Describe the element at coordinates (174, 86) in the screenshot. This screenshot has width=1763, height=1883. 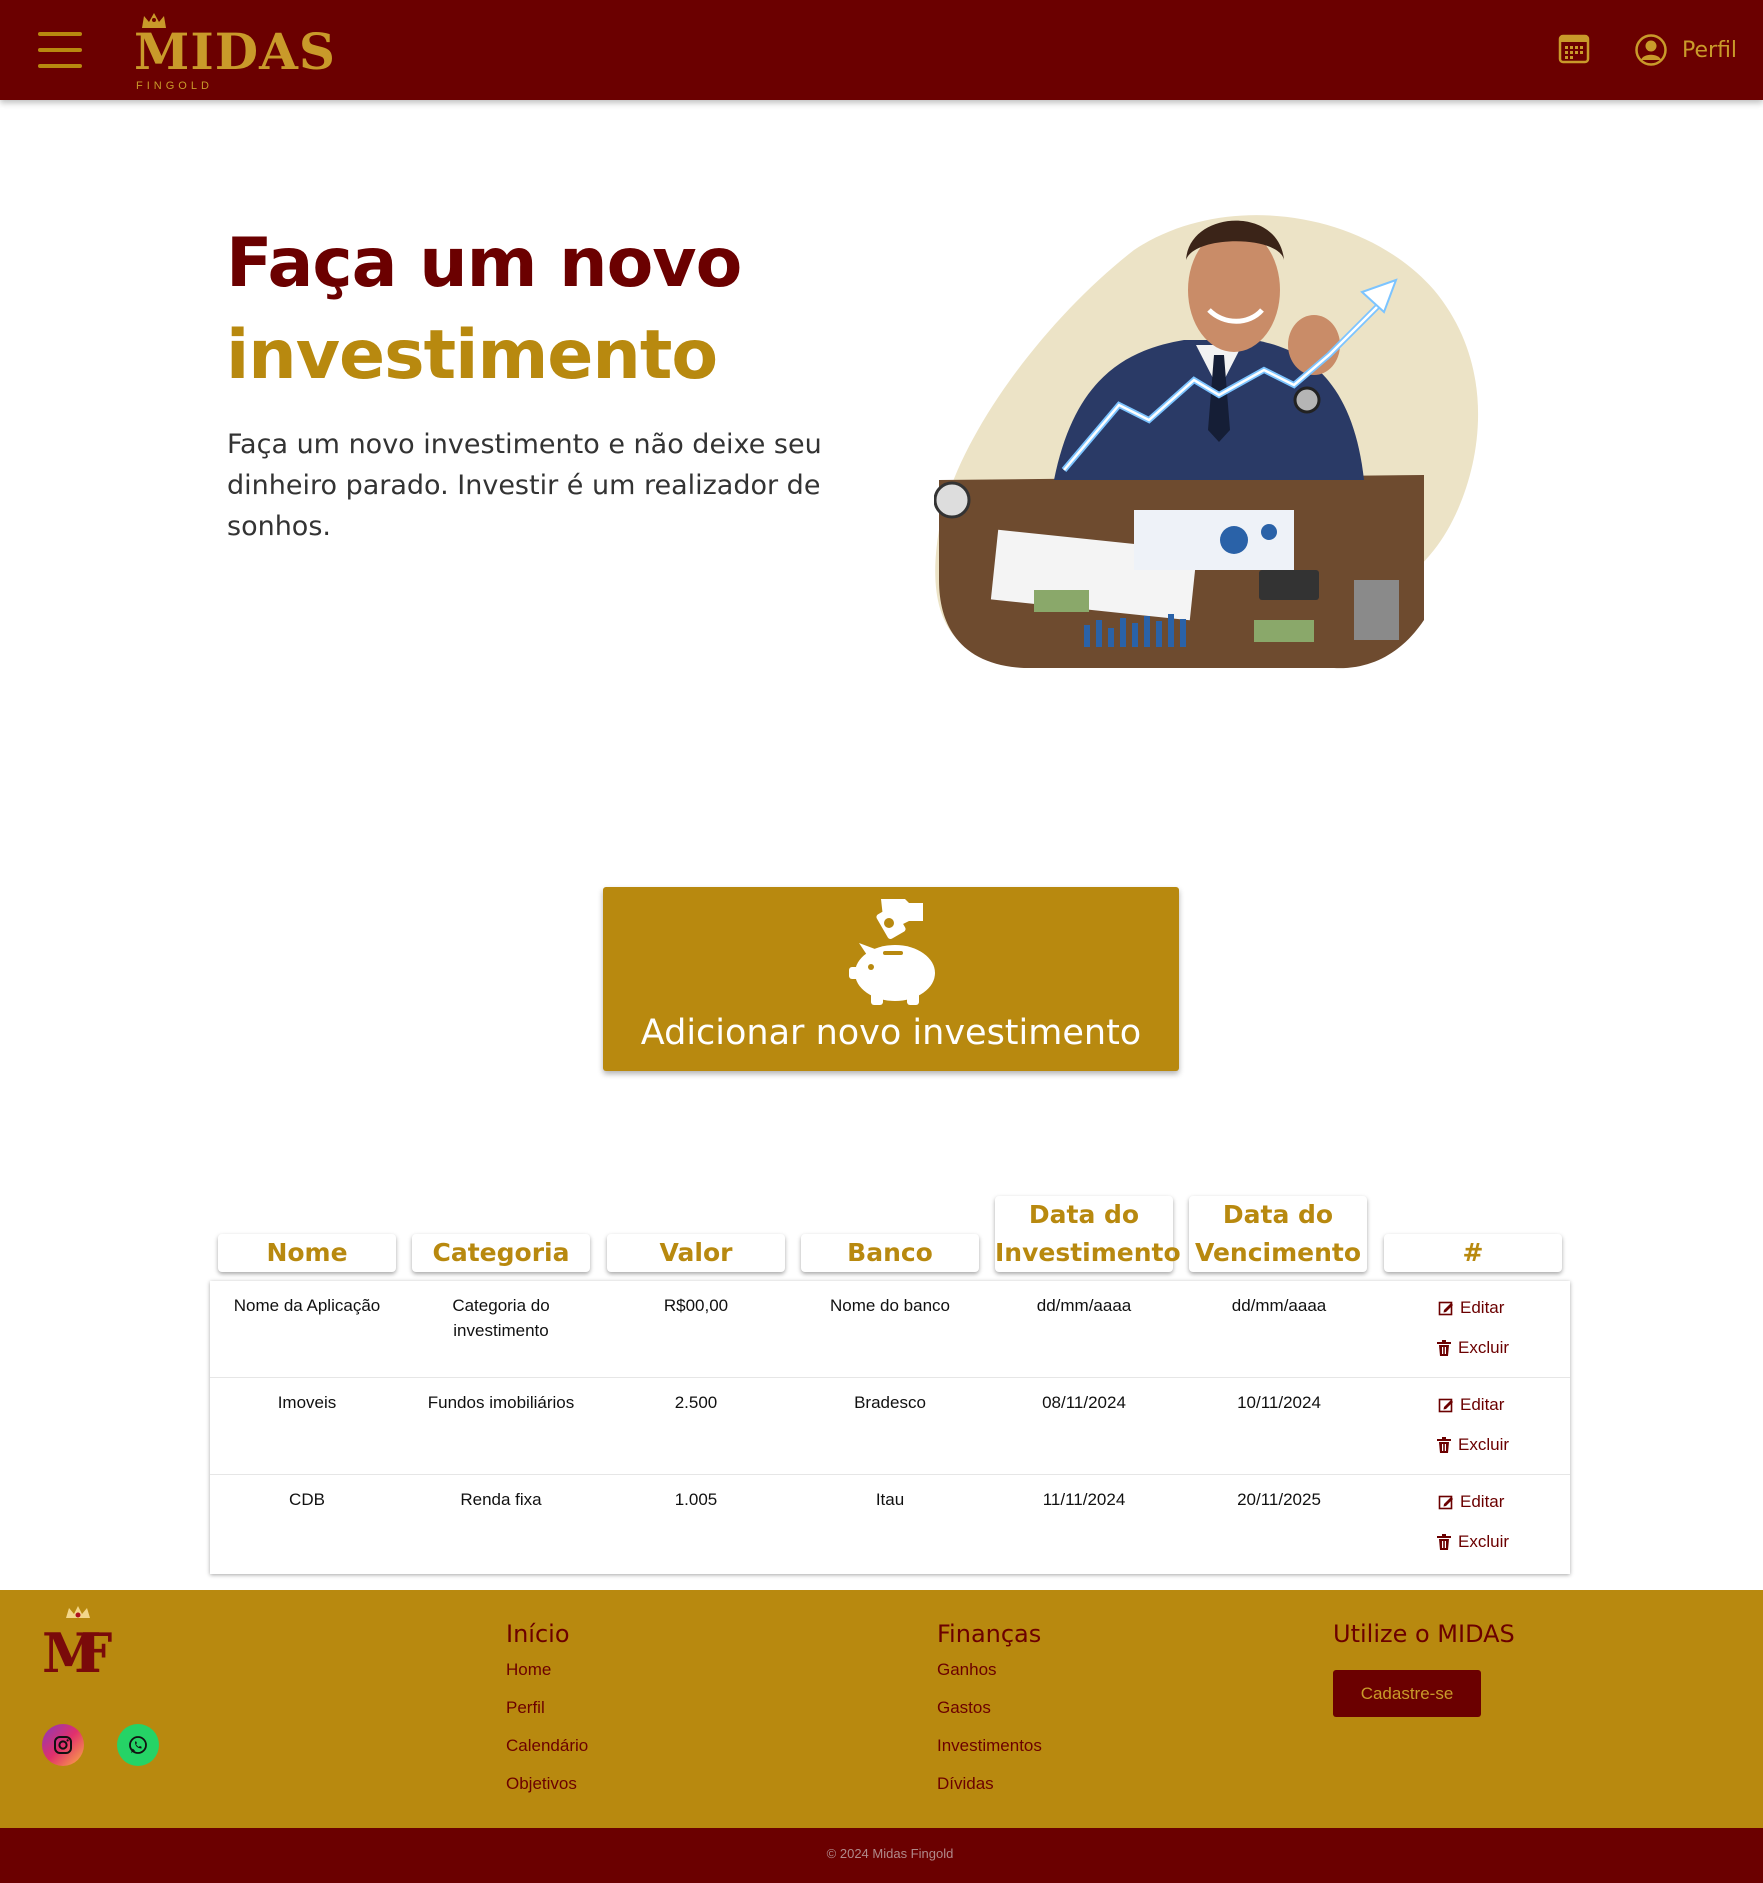
I see `logo-subtitle: FINGOLD` at that location.